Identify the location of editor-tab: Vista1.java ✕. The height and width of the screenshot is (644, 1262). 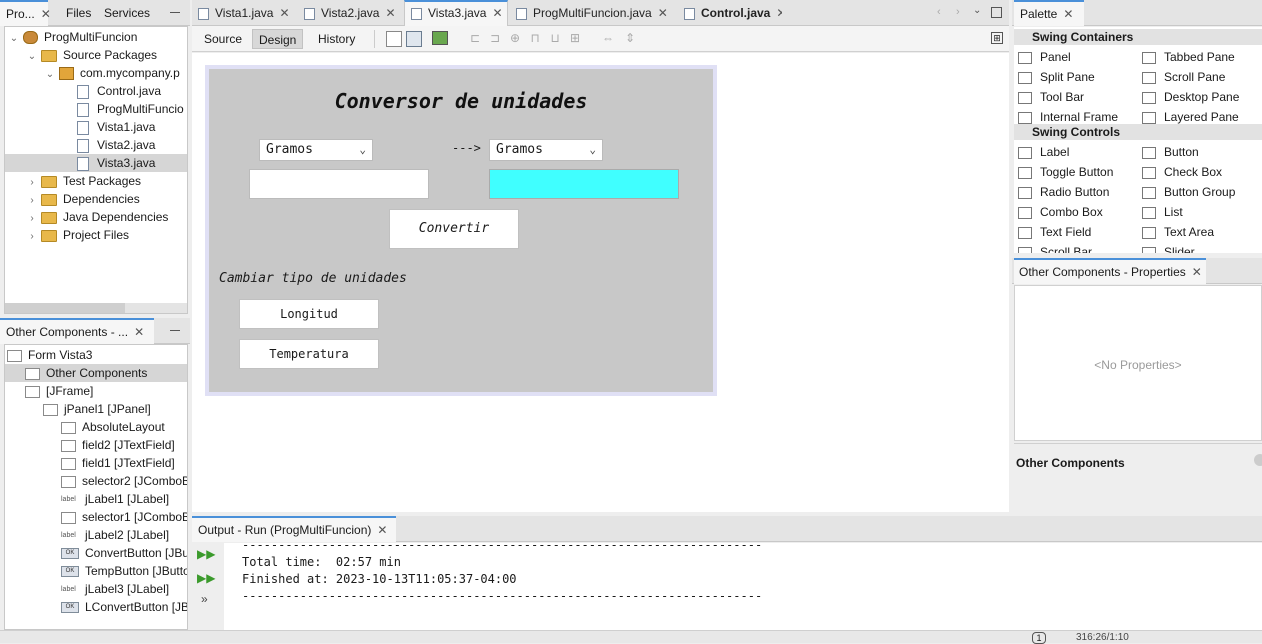
(244, 13).